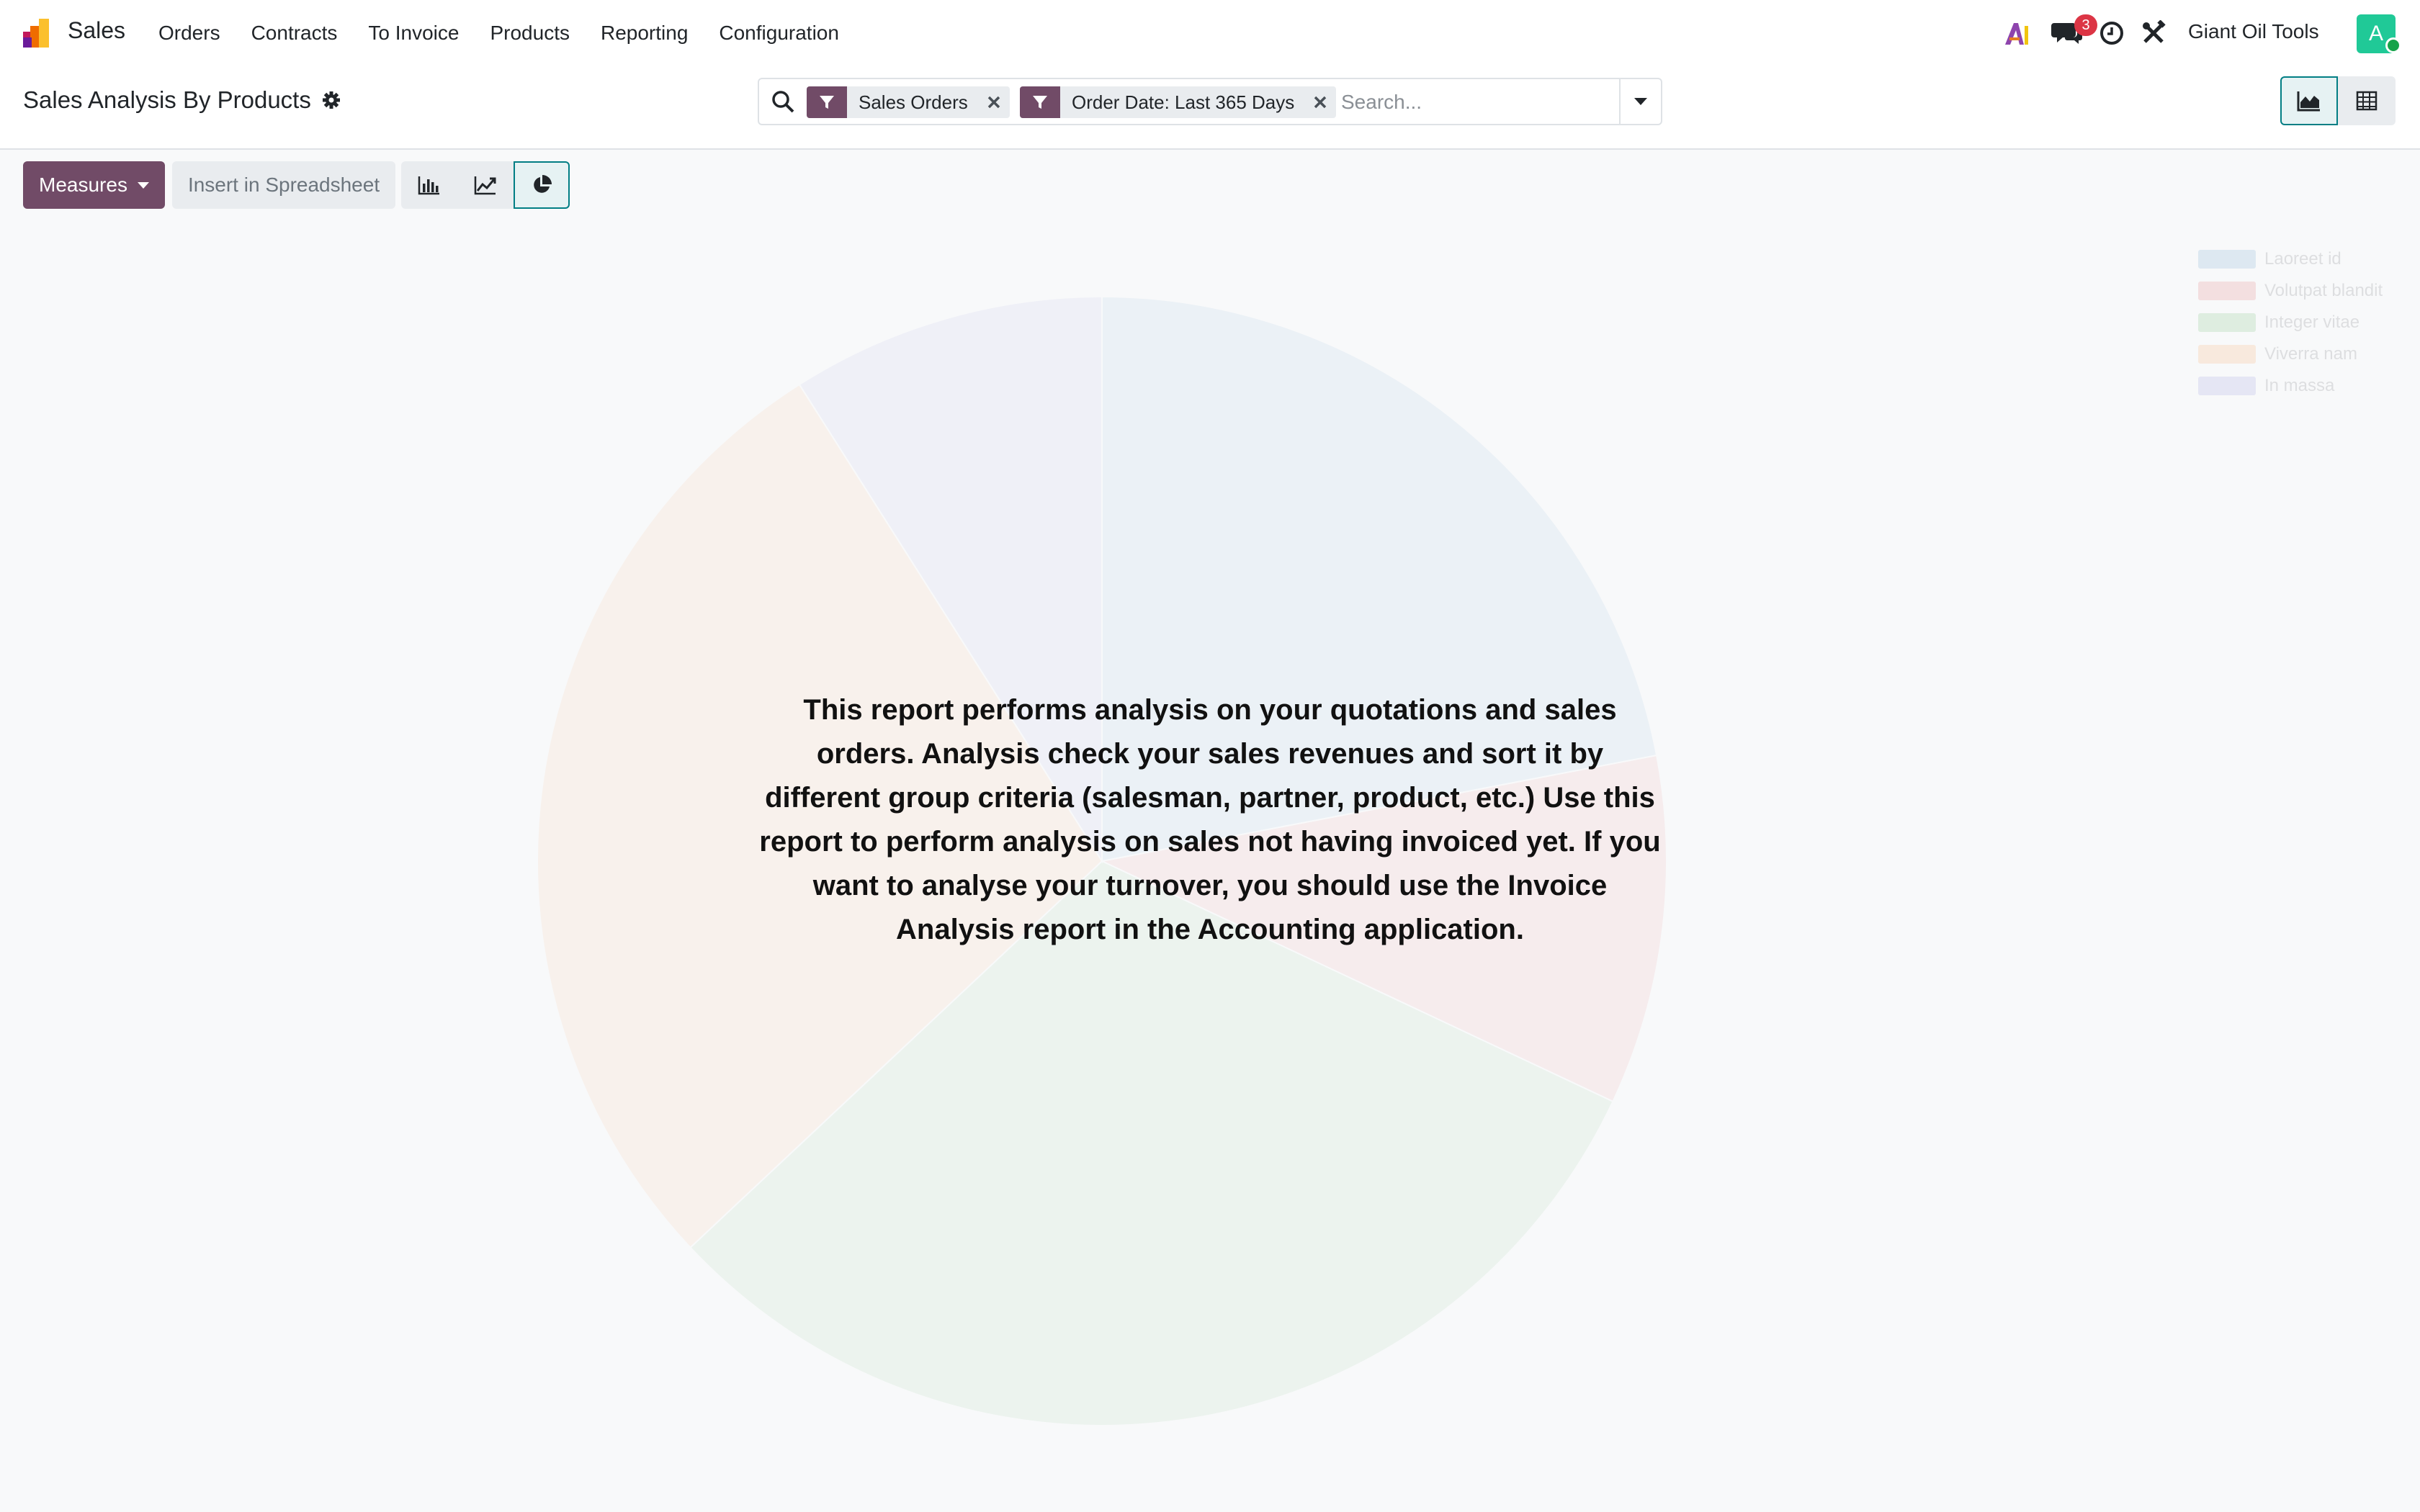 The width and height of the screenshot is (2420, 1512). What do you see at coordinates (783, 101) in the screenshot?
I see `search-icon` at bounding box center [783, 101].